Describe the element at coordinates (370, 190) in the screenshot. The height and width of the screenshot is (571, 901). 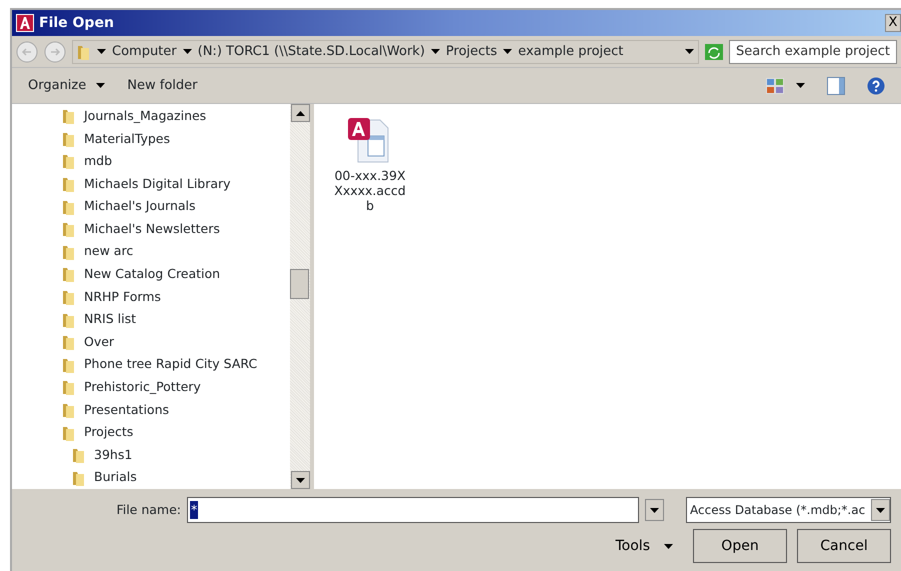
I see `file-name: 00-xxx.39X Xxxxx.accd b` at that location.